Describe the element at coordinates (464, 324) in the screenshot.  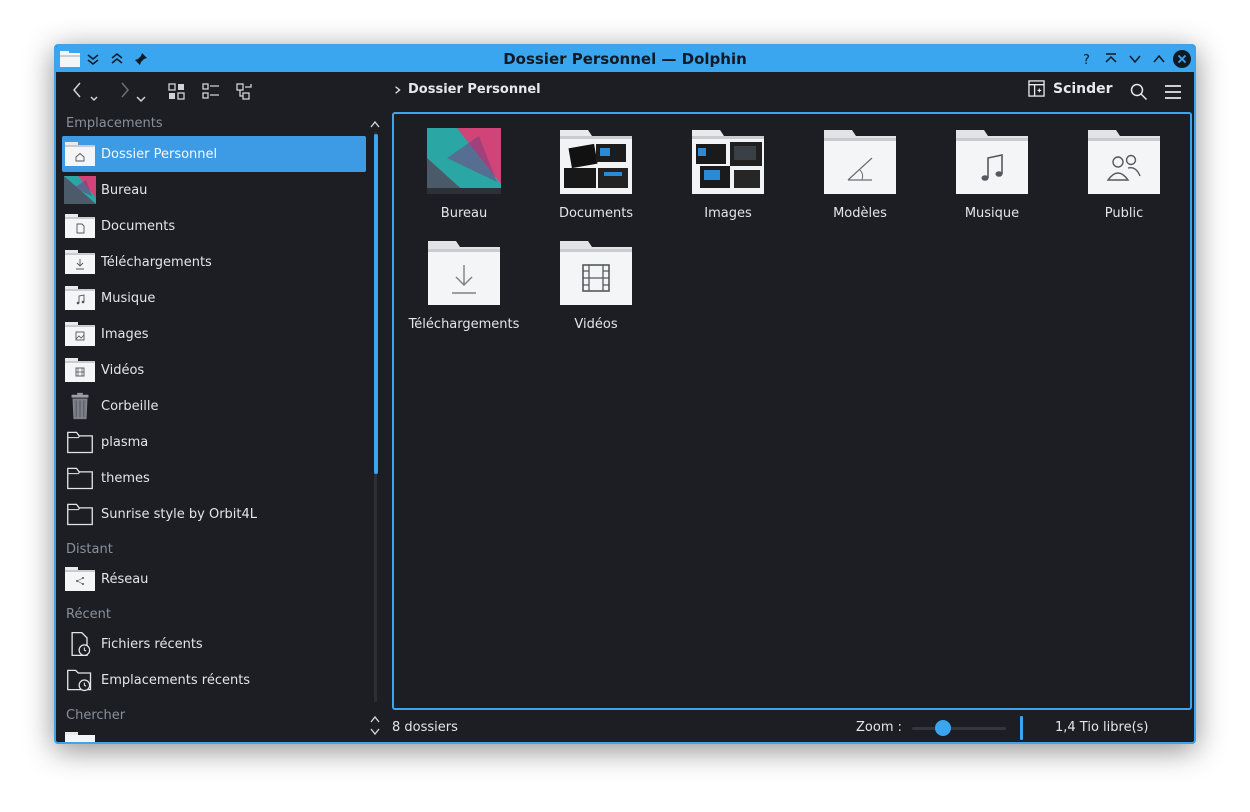
I see `item-label: Téléchargements` at that location.